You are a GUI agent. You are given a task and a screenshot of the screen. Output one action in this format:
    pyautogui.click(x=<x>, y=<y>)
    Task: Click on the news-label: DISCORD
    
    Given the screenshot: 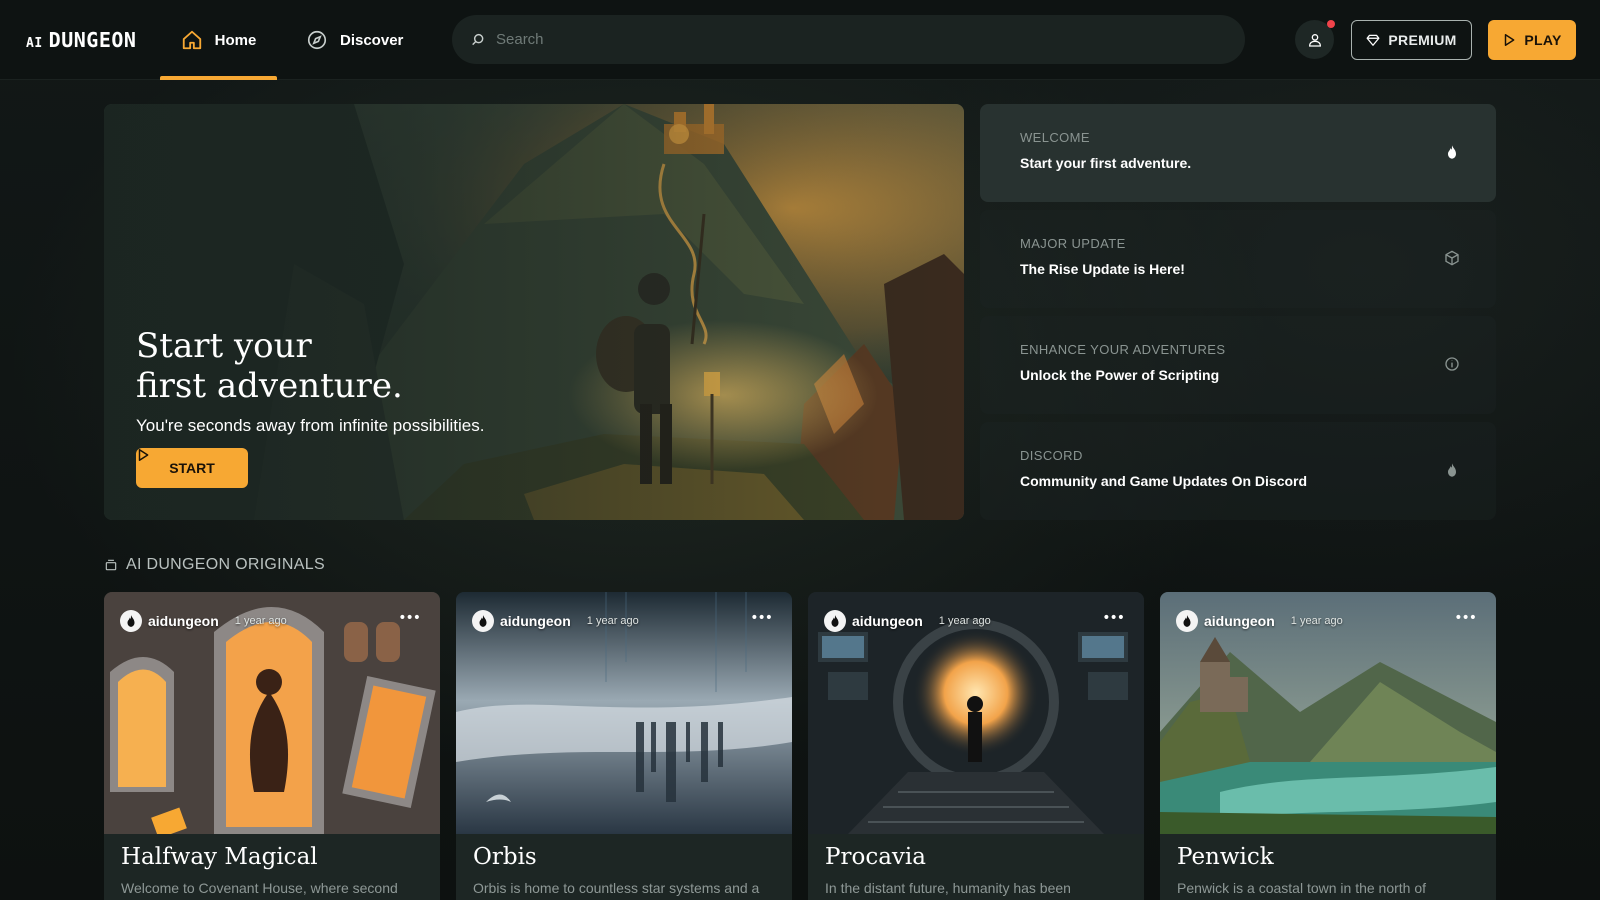 What is the action you would take?
    pyautogui.click(x=1051, y=455)
    